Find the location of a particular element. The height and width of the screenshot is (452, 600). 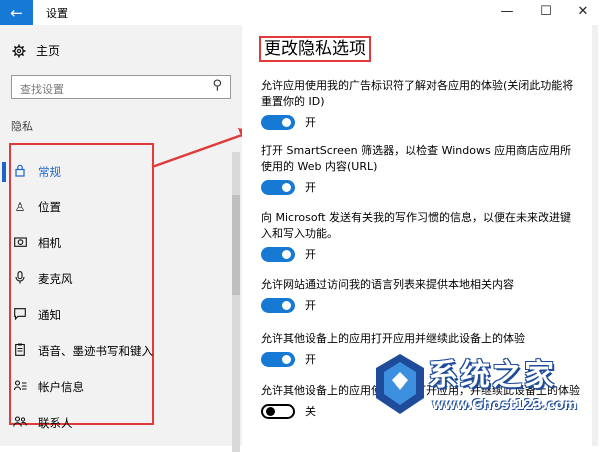

home-label: 主页 is located at coordinates (48, 51).